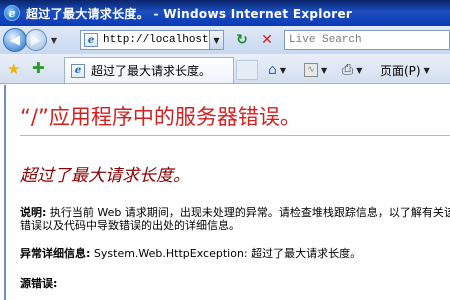  What do you see at coordinates (78, 70) in the screenshot?
I see `tab-page-icon: e` at bounding box center [78, 70].